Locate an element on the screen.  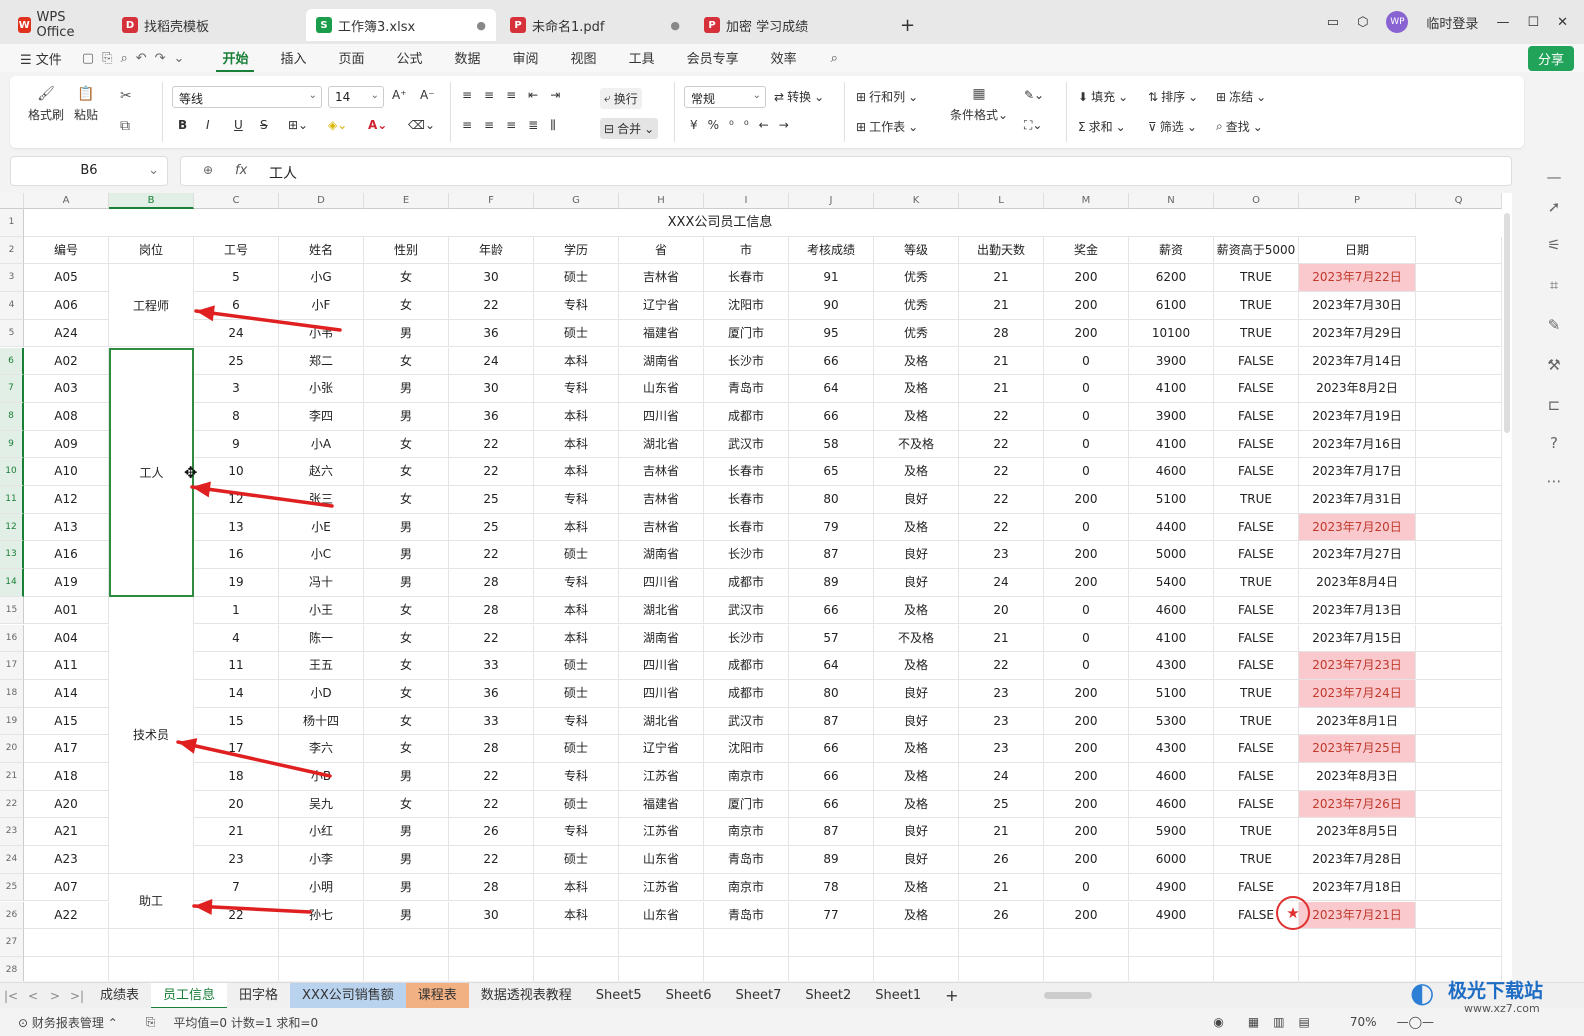
name-box: B6 ⌄ is located at coordinates (89, 171).